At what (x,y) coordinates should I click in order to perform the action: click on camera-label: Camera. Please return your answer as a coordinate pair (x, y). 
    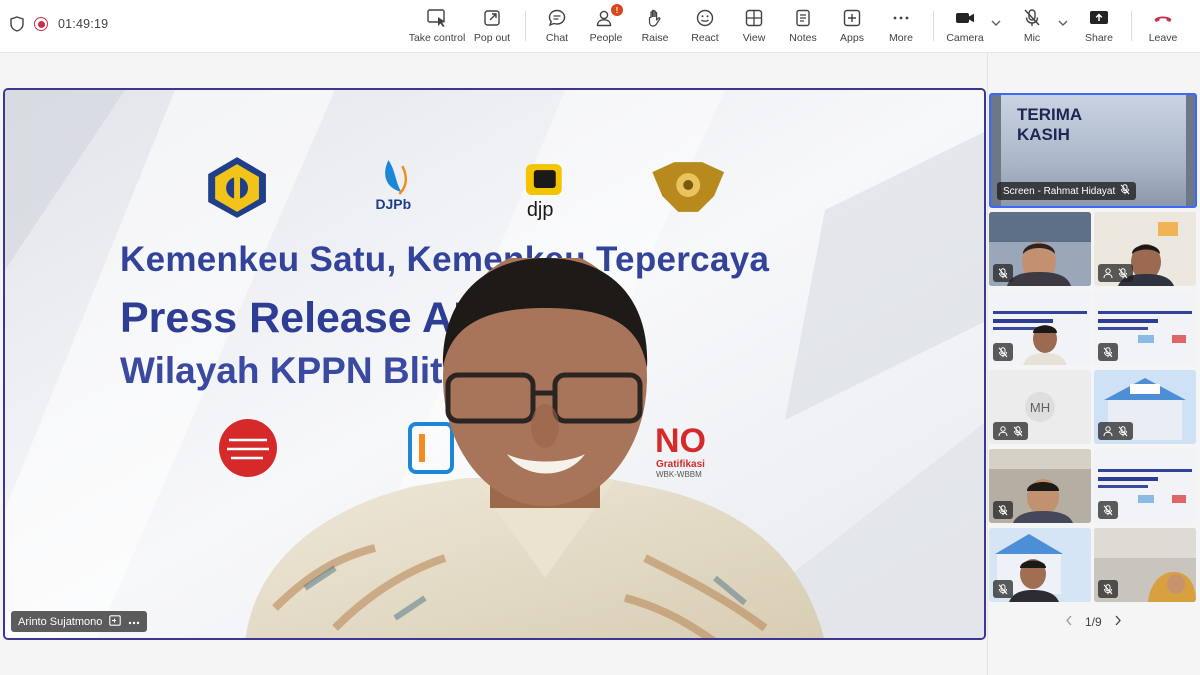
    Looking at the image, I should click on (965, 38).